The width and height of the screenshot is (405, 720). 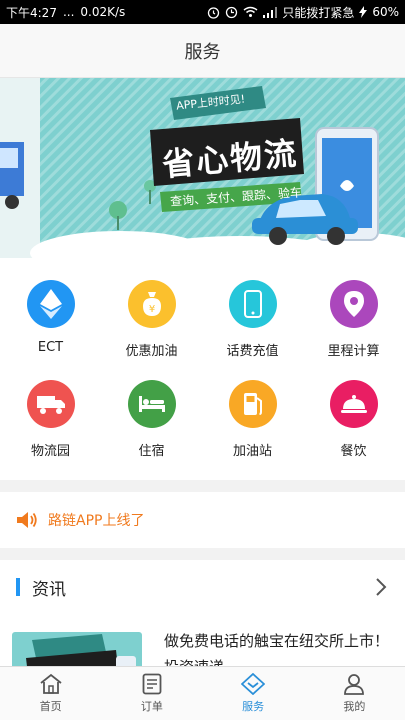 What do you see at coordinates (252, 304) in the screenshot?
I see `phone-icon` at bounding box center [252, 304].